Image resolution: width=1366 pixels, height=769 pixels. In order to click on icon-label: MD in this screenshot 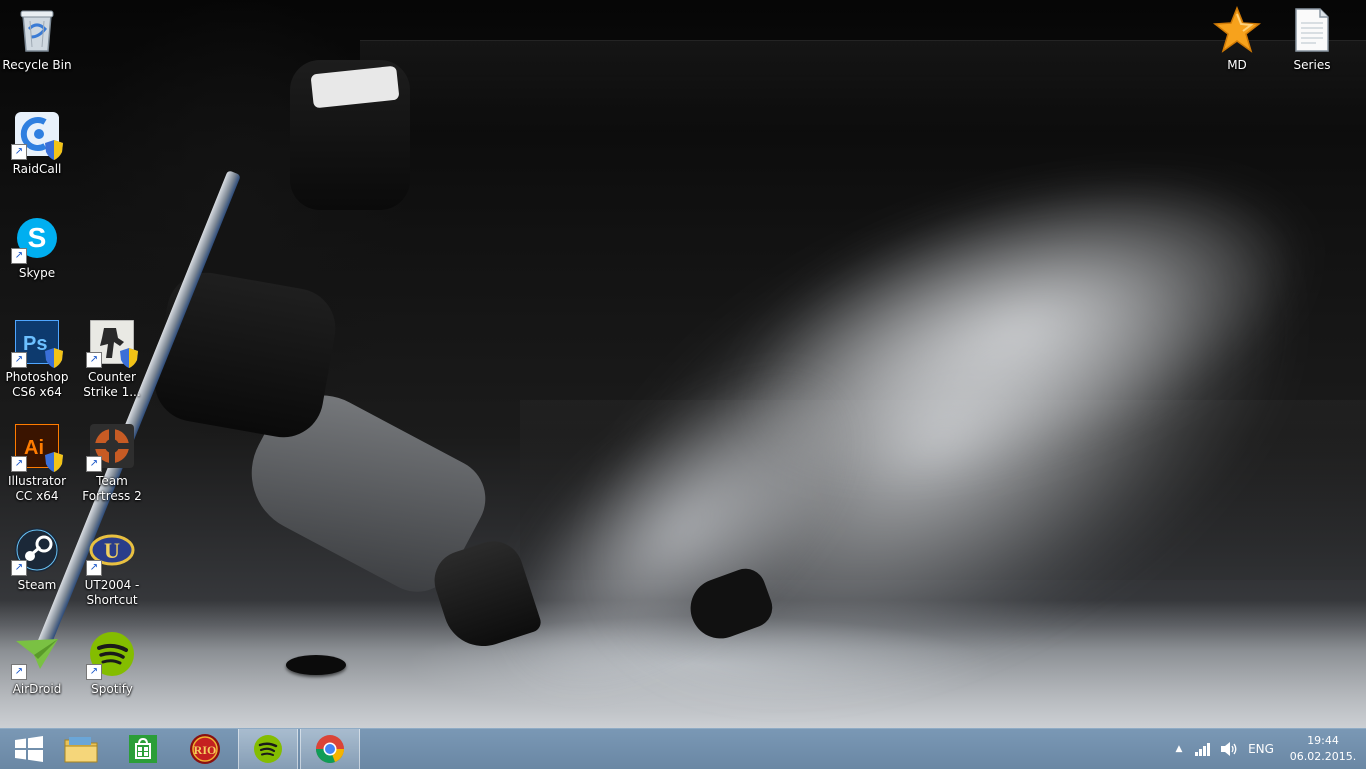, I will do `click(1237, 65)`.